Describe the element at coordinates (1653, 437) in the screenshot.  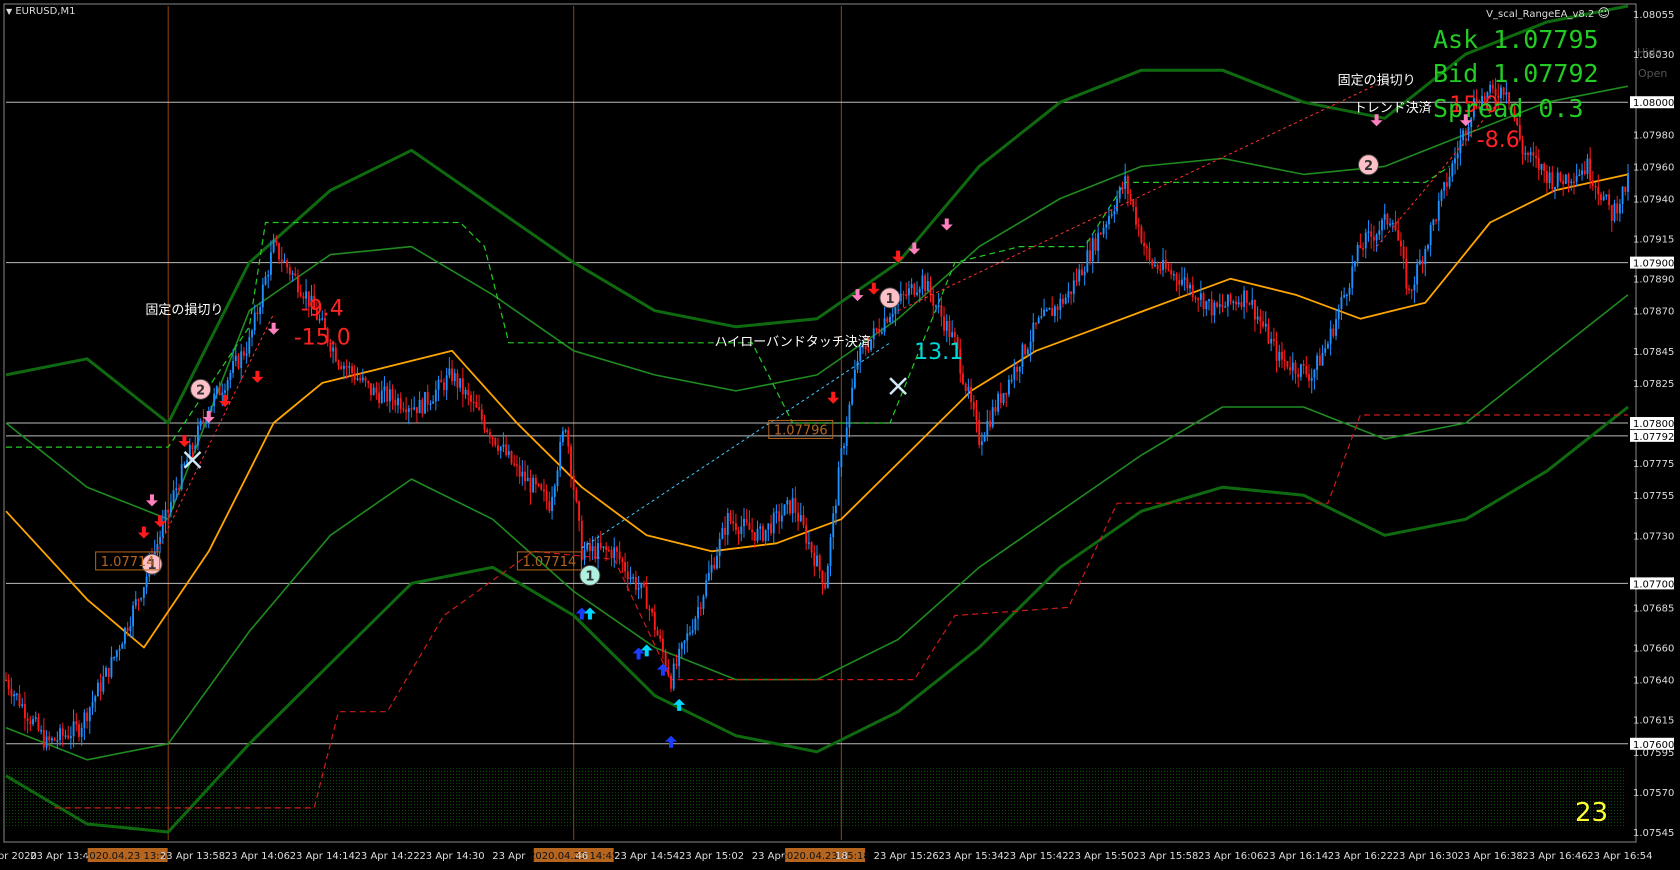
I see `price-axis-tick: 1.07792` at that location.